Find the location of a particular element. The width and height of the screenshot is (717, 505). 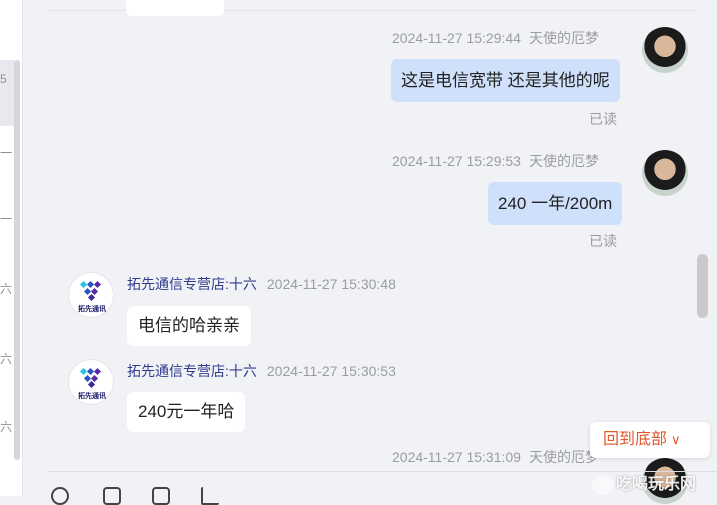

message-timestamp: 2024-11-27 15:30:48 is located at coordinates (331, 284).